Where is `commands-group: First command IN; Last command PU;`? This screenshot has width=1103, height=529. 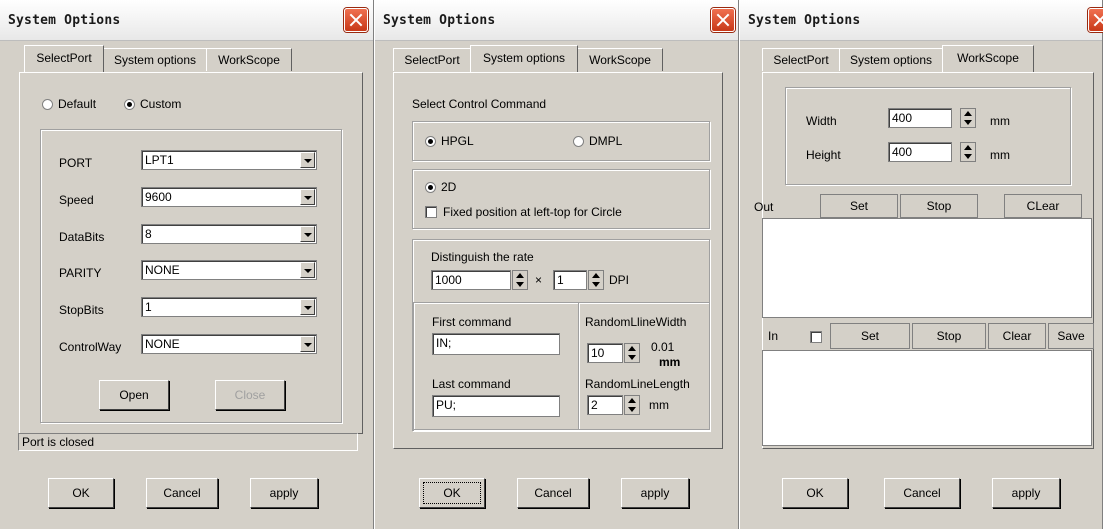
commands-group: First command IN; Last command PU; is located at coordinates (496, 366).